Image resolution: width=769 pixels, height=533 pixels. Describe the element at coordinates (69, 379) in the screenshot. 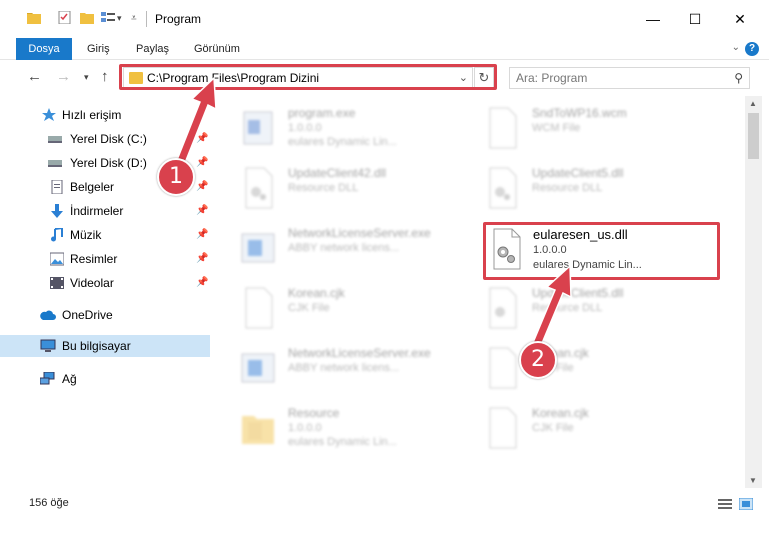

I see `sidebar-item-label: Ağ` at that location.